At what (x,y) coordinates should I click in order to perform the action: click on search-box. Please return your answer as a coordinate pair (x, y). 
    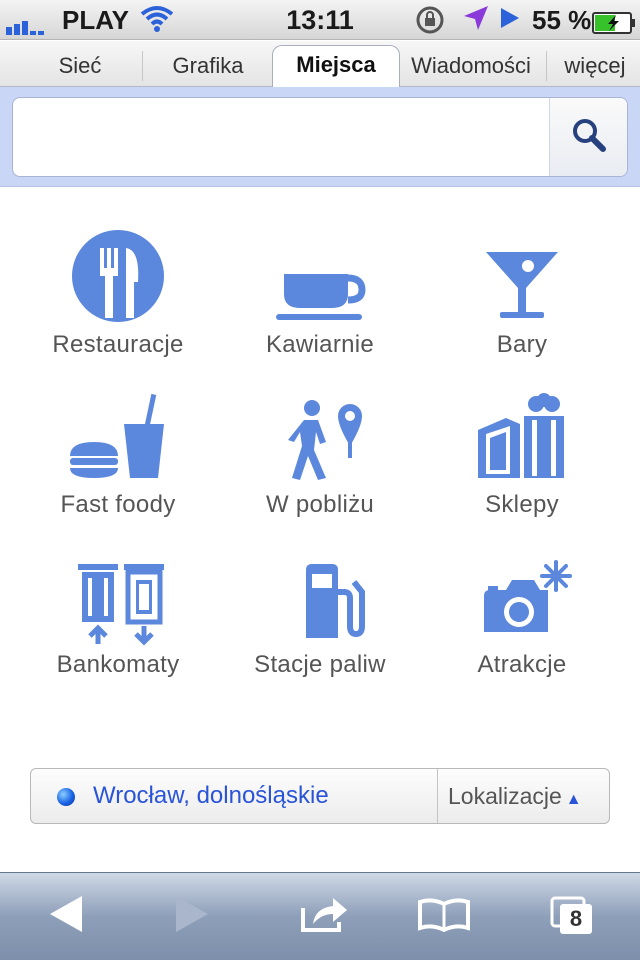
    Looking at the image, I should click on (320, 137).